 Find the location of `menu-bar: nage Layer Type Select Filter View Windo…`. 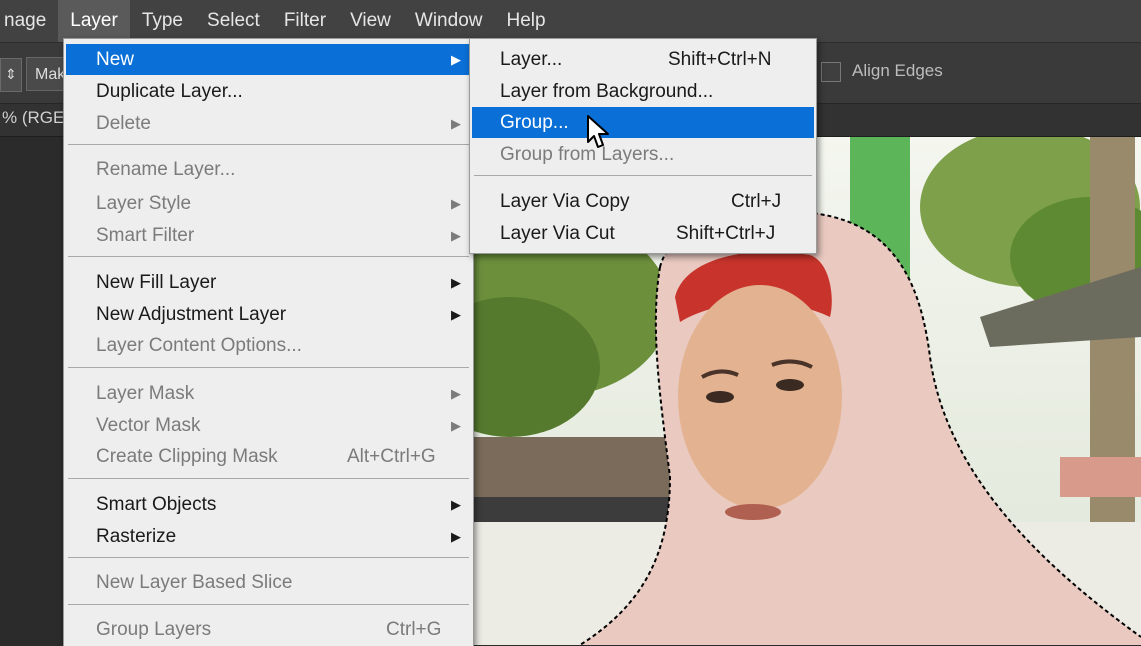

menu-bar: nage Layer Type Select Filter View Windo… is located at coordinates (570, 21).